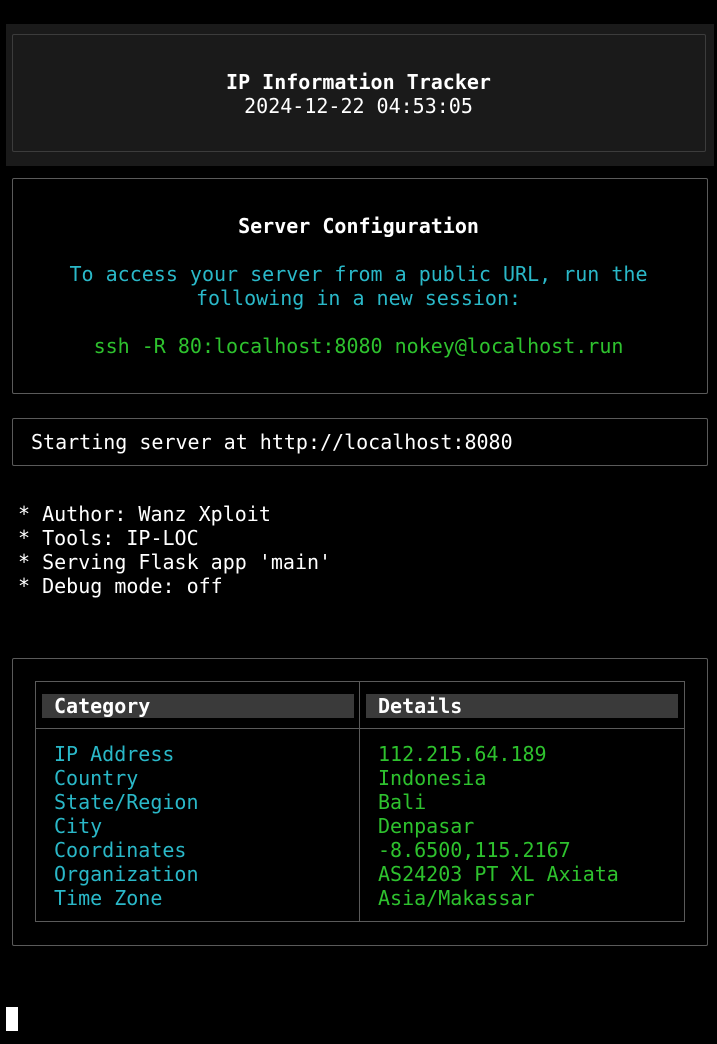 The image size is (717, 1044). Describe the element at coordinates (456, 898) in the screenshot. I see `row-details-time-zone: Asia/Makassar` at that location.